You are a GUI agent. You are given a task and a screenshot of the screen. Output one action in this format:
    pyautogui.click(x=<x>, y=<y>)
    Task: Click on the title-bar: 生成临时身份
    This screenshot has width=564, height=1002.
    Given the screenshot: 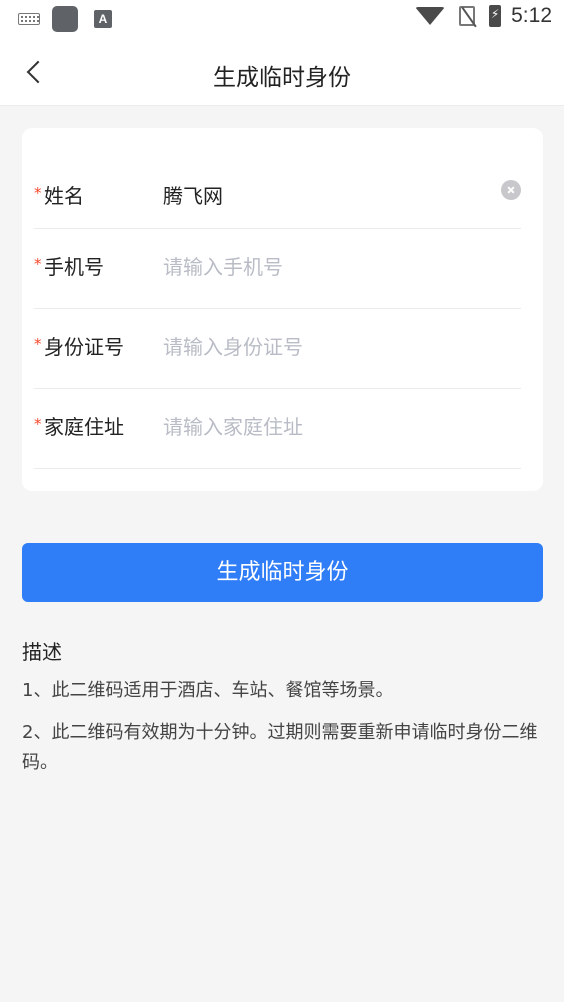 What is the action you would take?
    pyautogui.click(x=282, y=72)
    